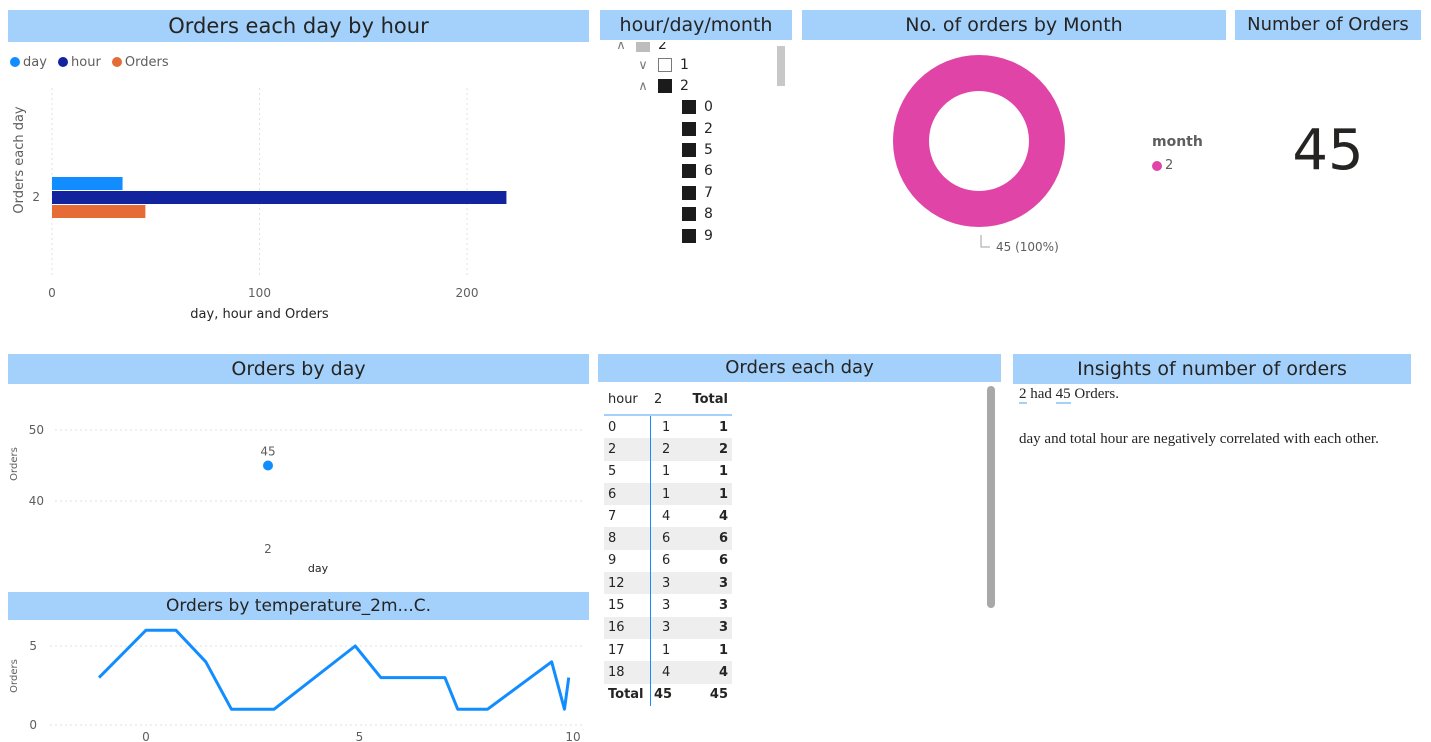 This screenshot has height=742, width=1431. What do you see at coordinates (668, 561) in the screenshot?
I see `table-row: 9 6 6` at bounding box center [668, 561].